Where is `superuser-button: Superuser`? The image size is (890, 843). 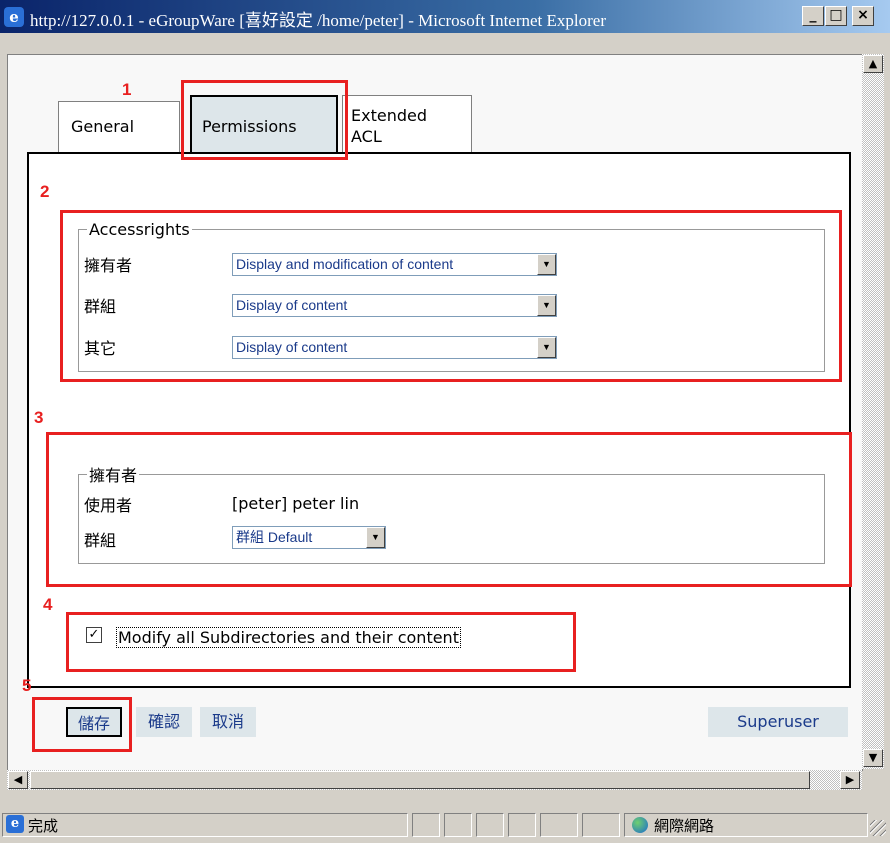 superuser-button: Superuser is located at coordinates (778, 722).